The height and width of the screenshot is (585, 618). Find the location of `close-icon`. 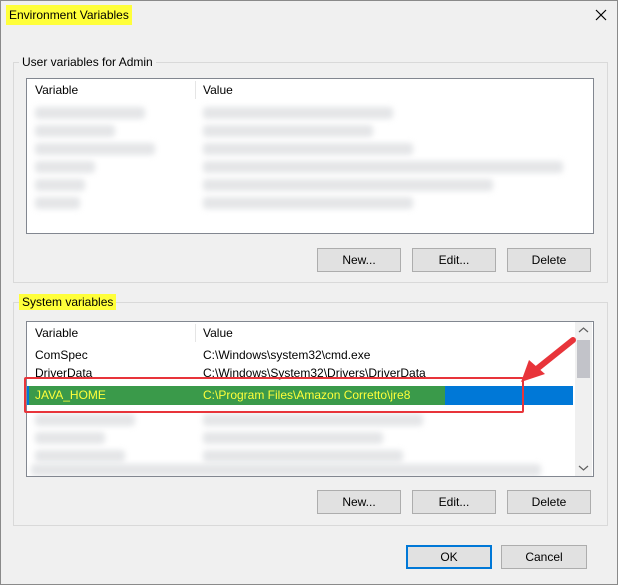

close-icon is located at coordinates (601, 15).